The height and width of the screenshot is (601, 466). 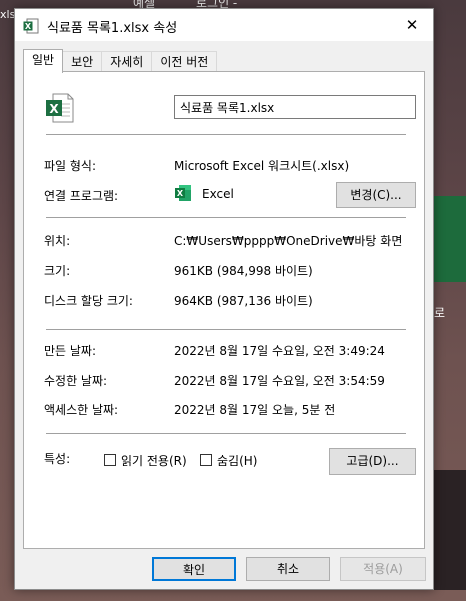 I want to click on close-button: ✕, so click(x=412, y=25).